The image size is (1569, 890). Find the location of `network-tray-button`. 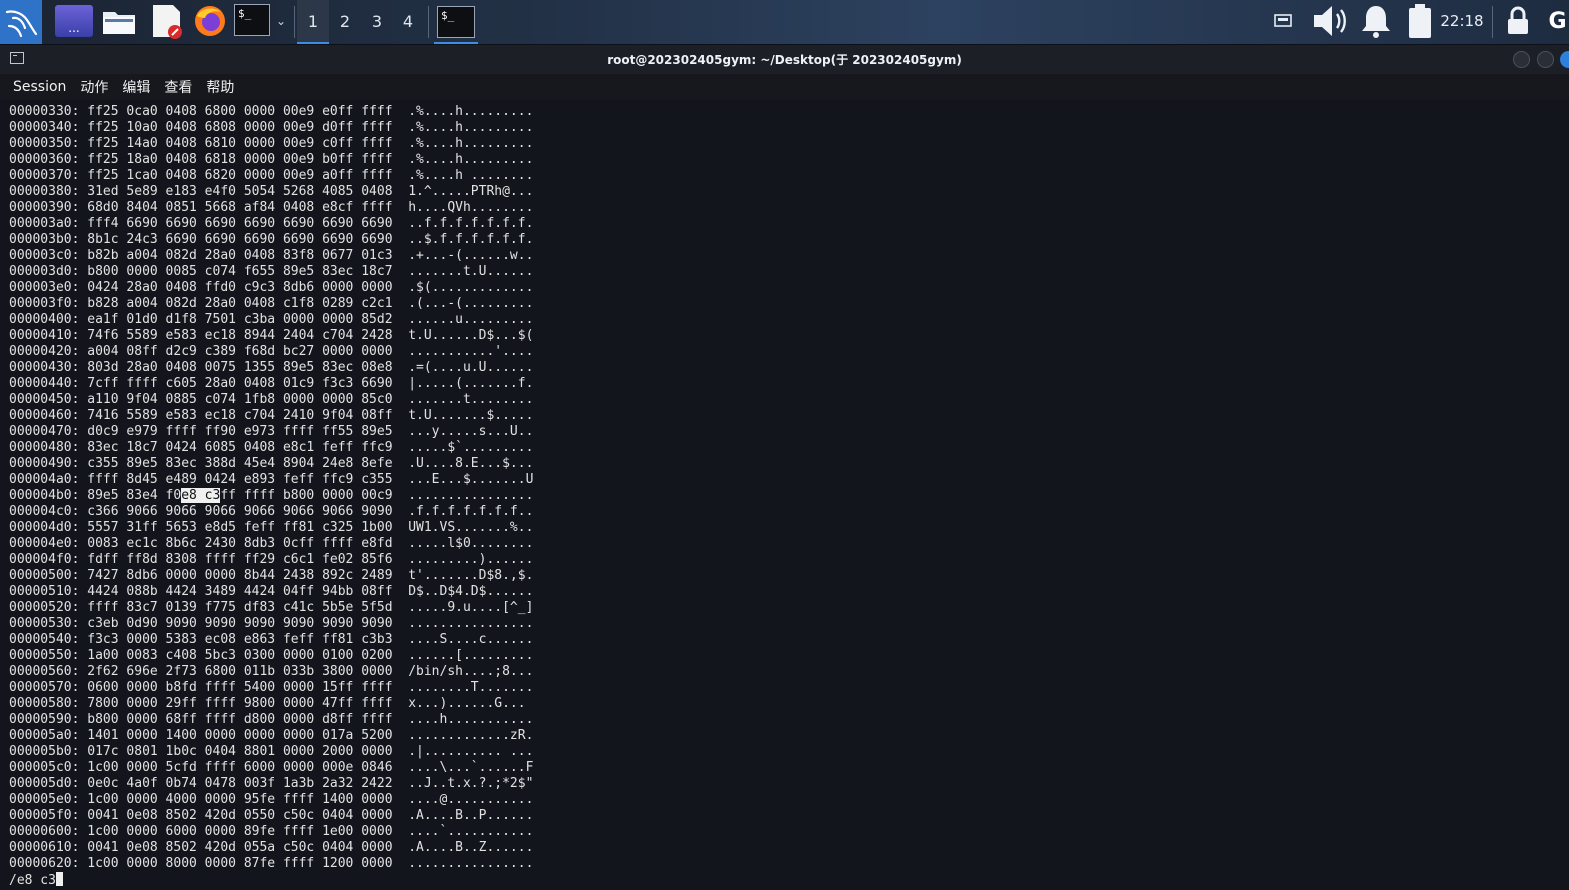

network-tray-button is located at coordinates (1283, 21).